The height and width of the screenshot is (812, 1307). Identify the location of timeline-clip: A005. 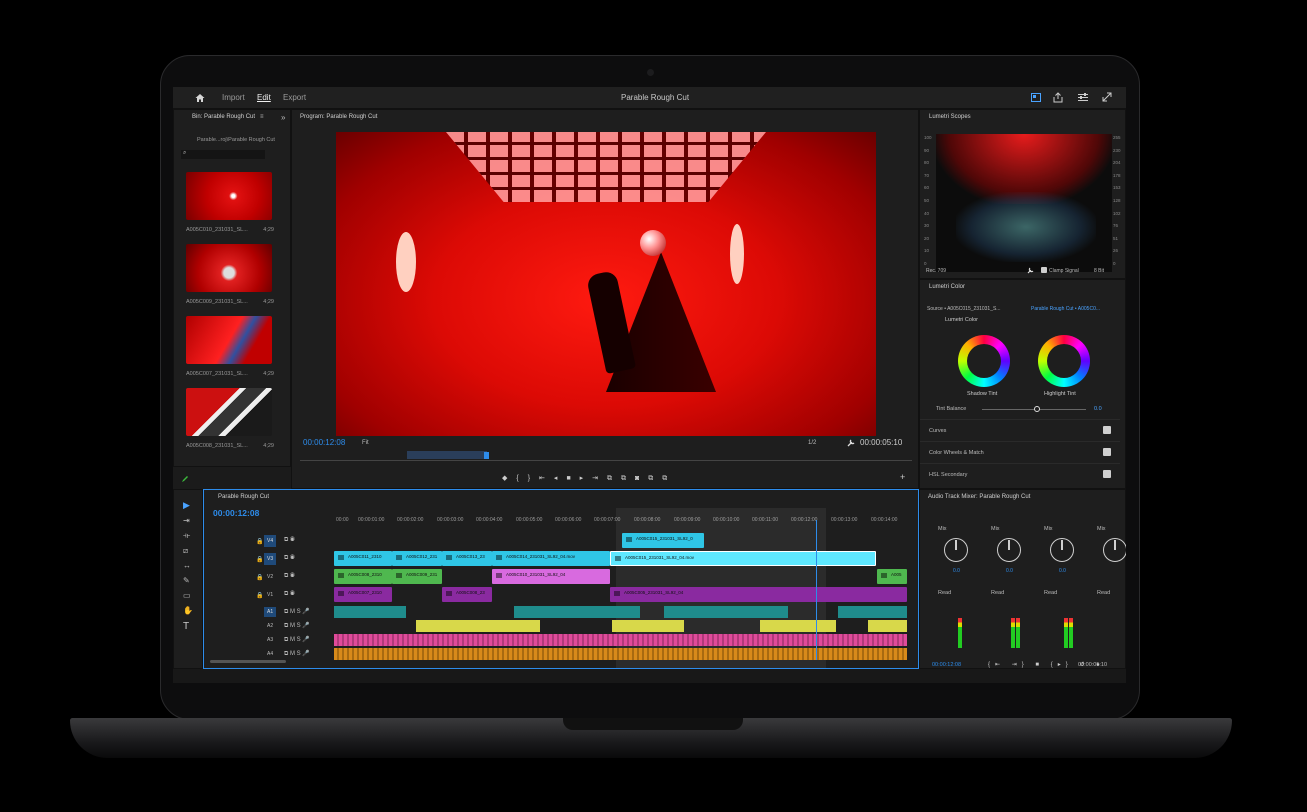
(892, 576).